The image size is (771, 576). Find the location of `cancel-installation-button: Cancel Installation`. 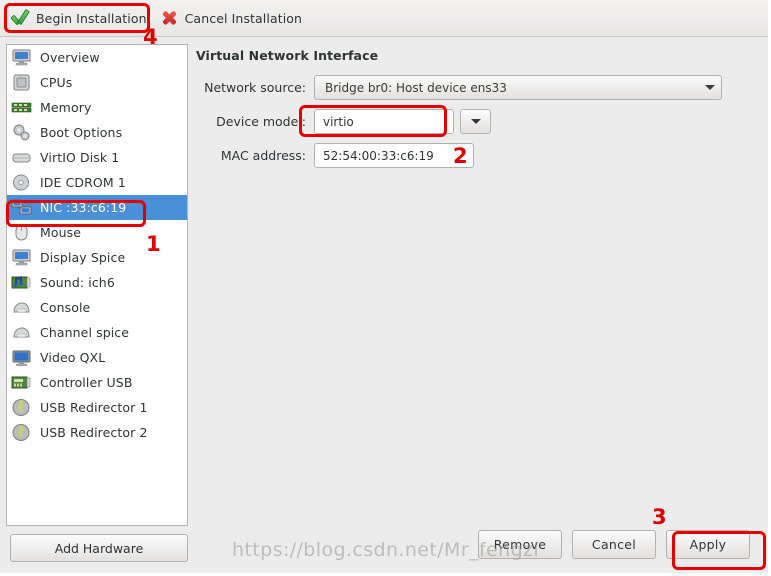

cancel-installation-button: Cancel Installation is located at coordinates (232, 18).